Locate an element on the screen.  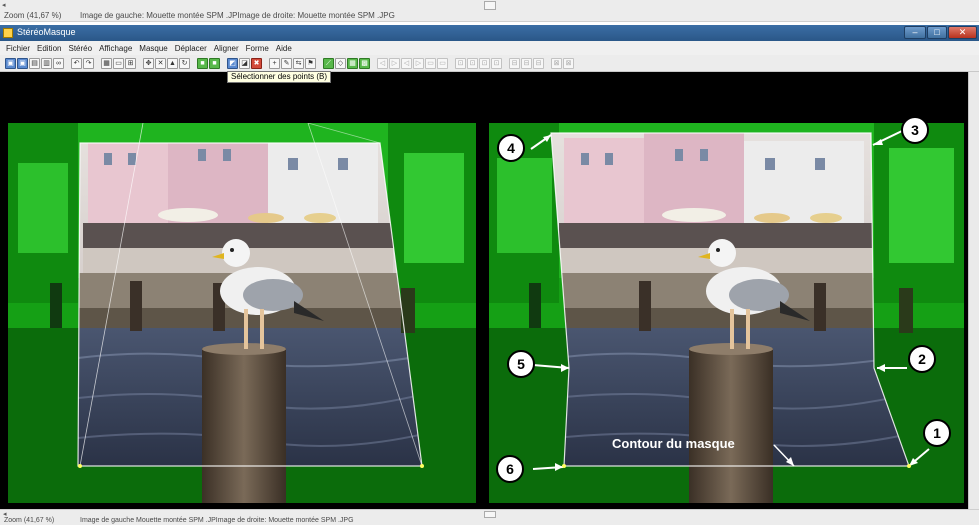
contour-label: Contour du masque is located at coordinates (673, 443).